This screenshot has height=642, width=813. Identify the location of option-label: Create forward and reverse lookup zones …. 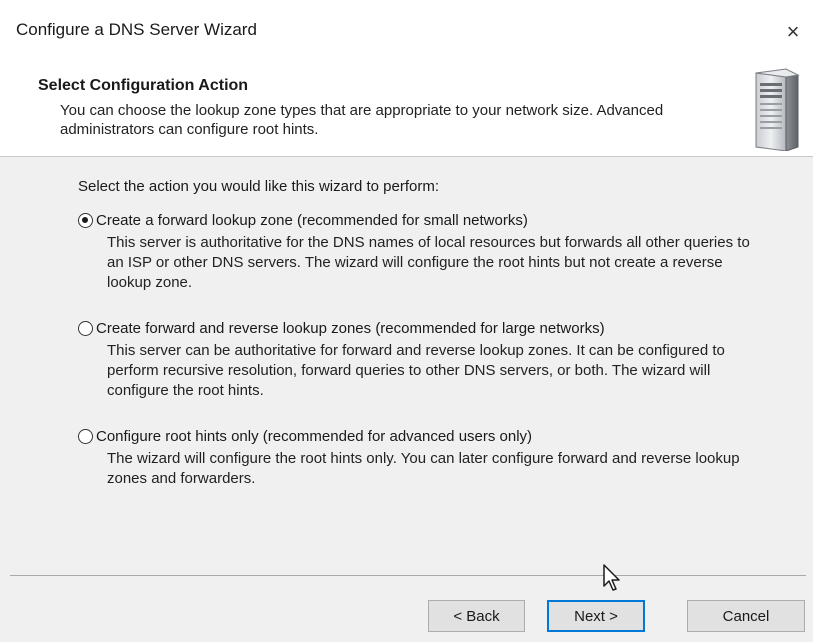
(350, 328).